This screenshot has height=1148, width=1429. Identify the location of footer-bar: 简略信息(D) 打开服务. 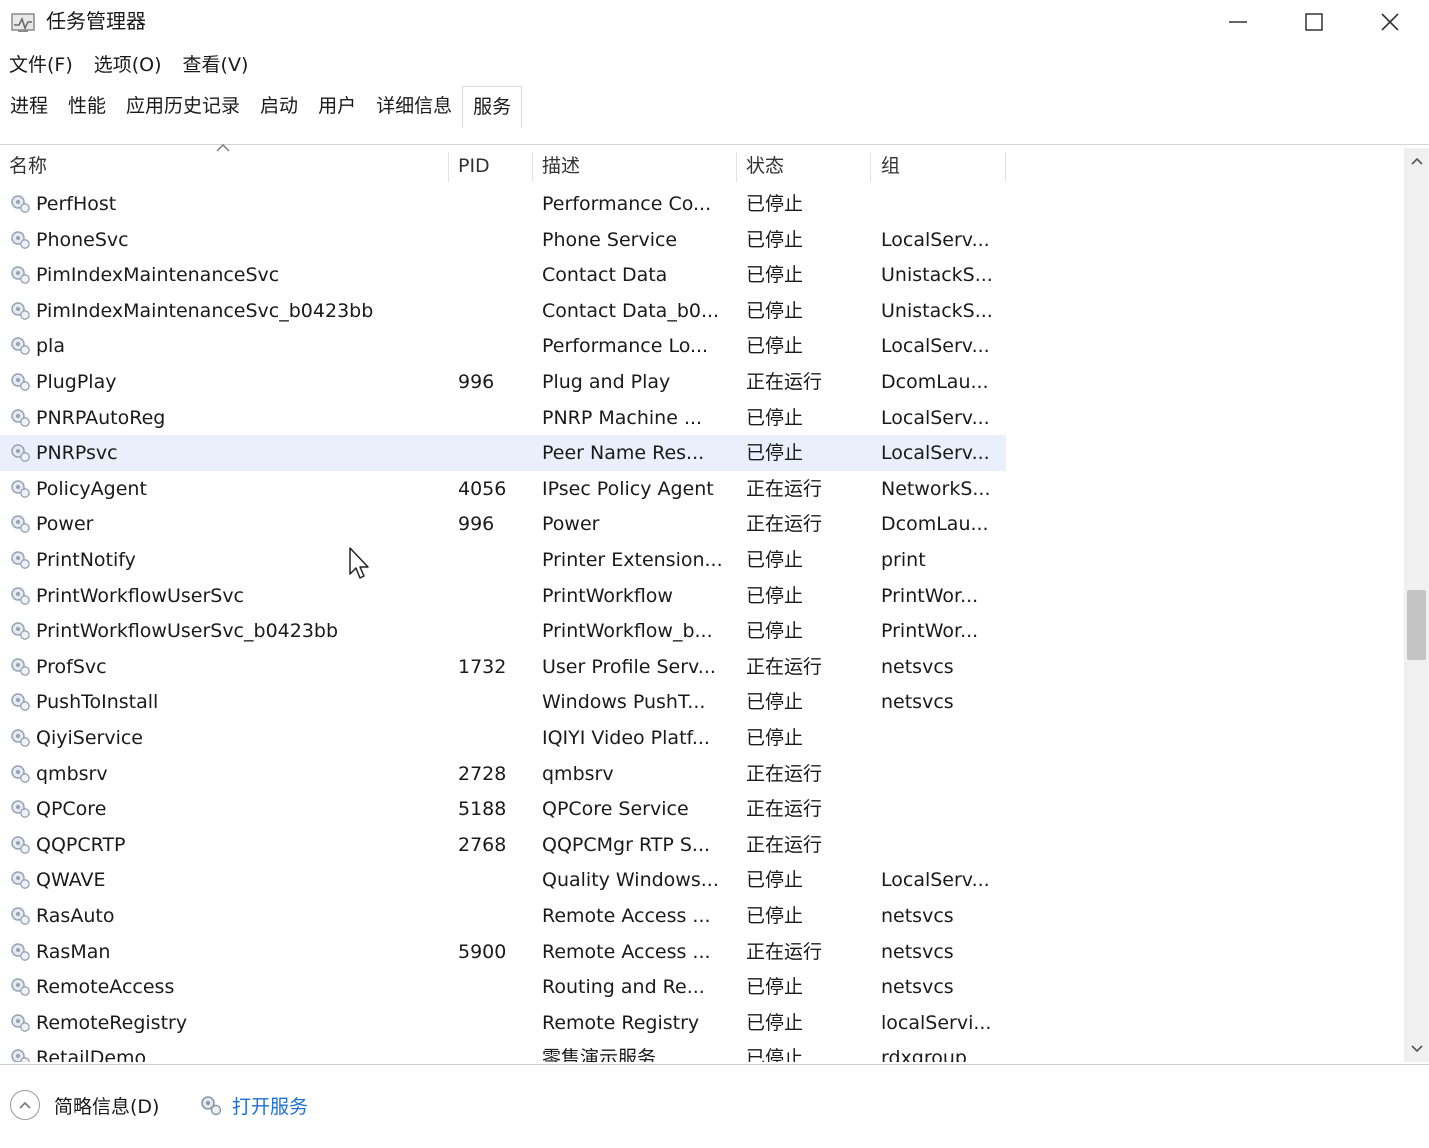
(714, 1106).